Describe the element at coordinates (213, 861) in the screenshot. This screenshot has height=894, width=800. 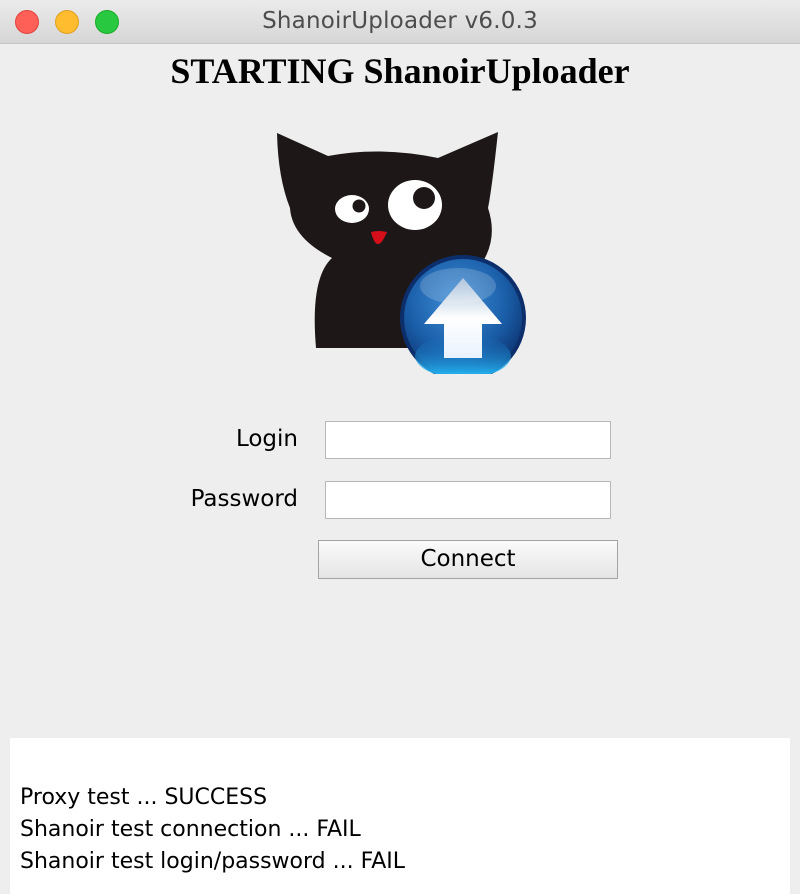
I see `log-line: Shanoir test login/password ... FAIL` at that location.